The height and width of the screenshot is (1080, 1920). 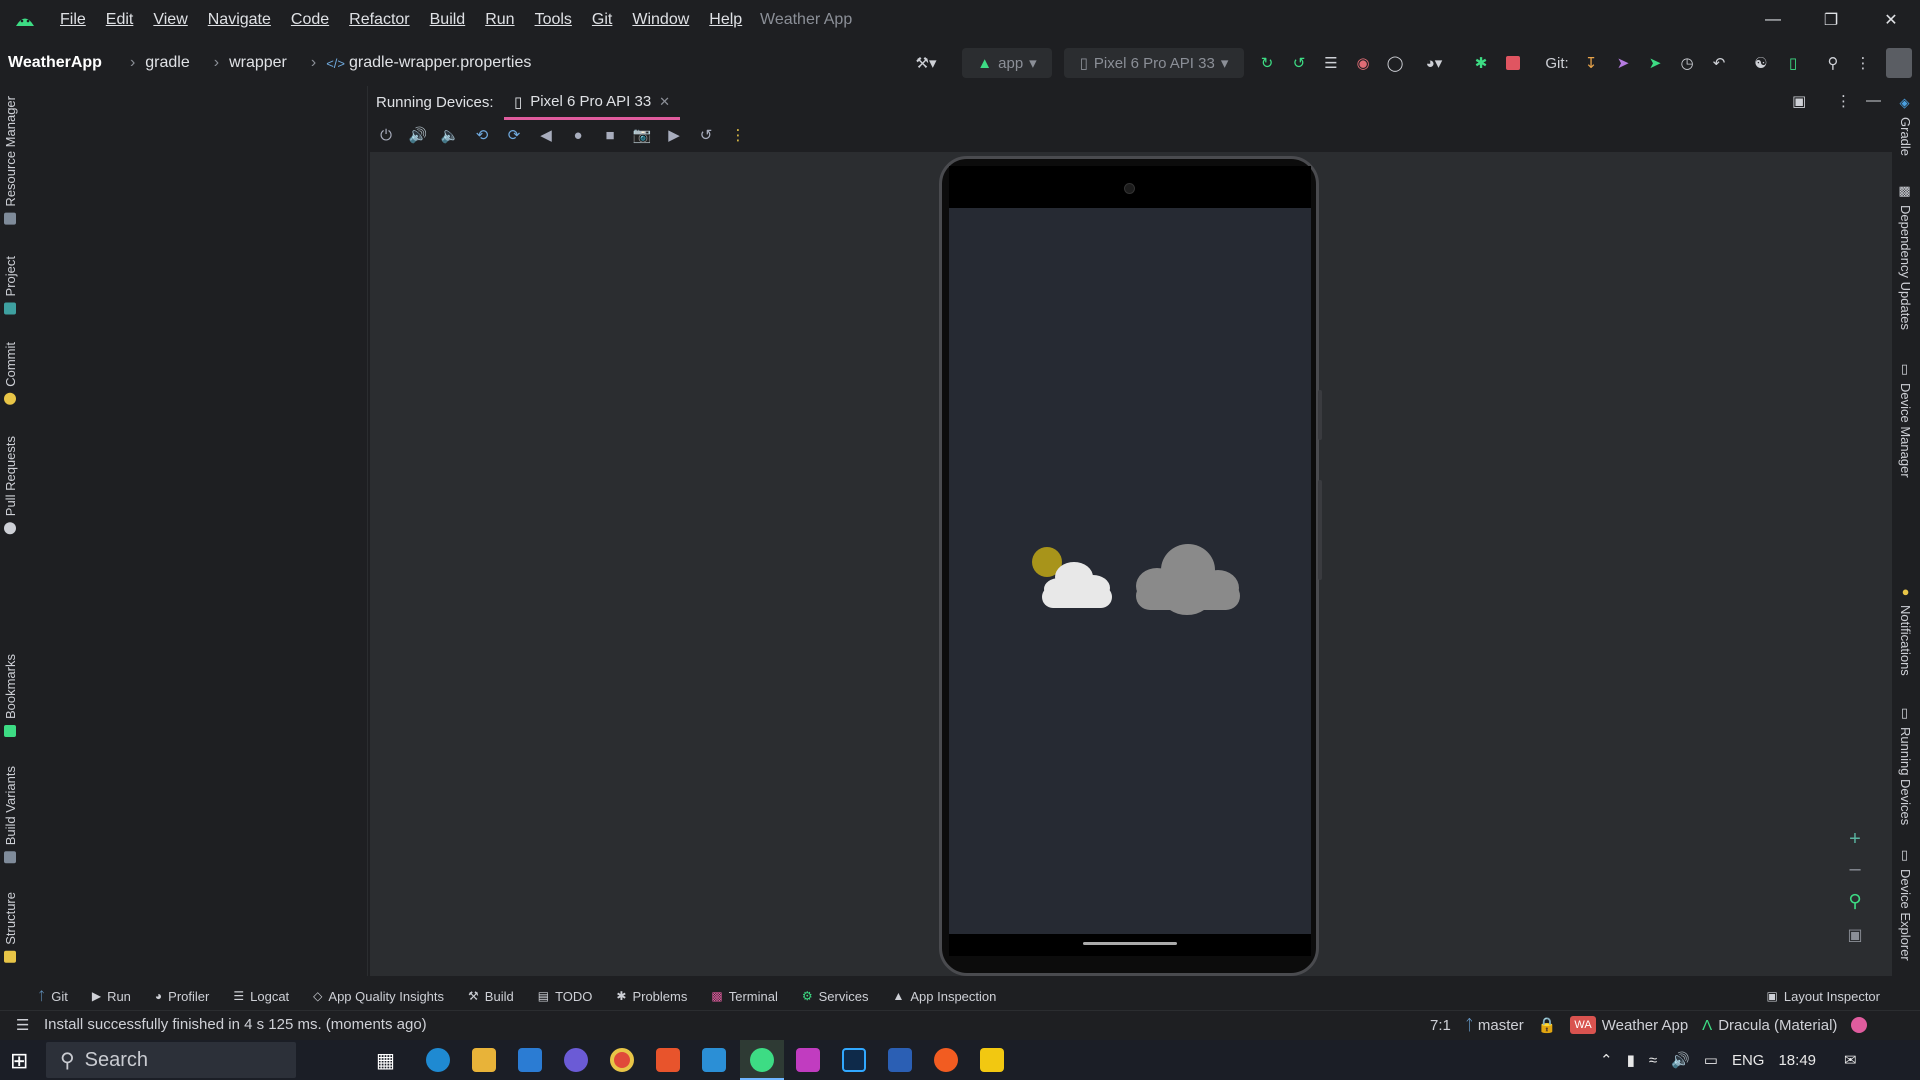 What do you see at coordinates (946, 1060) in the screenshot?
I see `postman-icon` at bounding box center [946, 1060].